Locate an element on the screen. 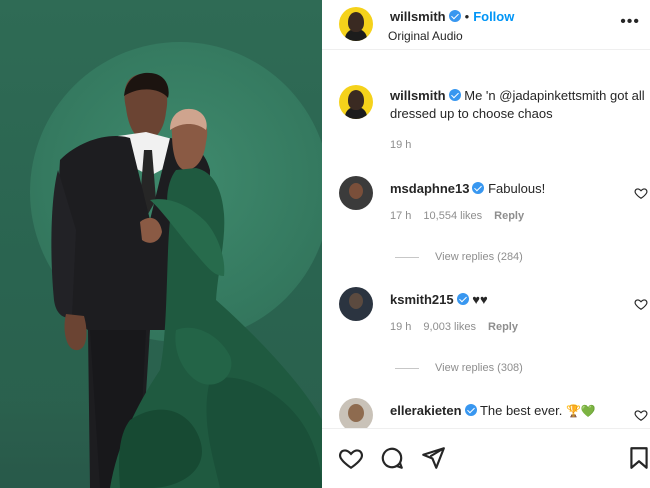 The height and width of the screenshot is (488, 650). view-replies-link: View replies (308) is located at coordinates (459, 368).